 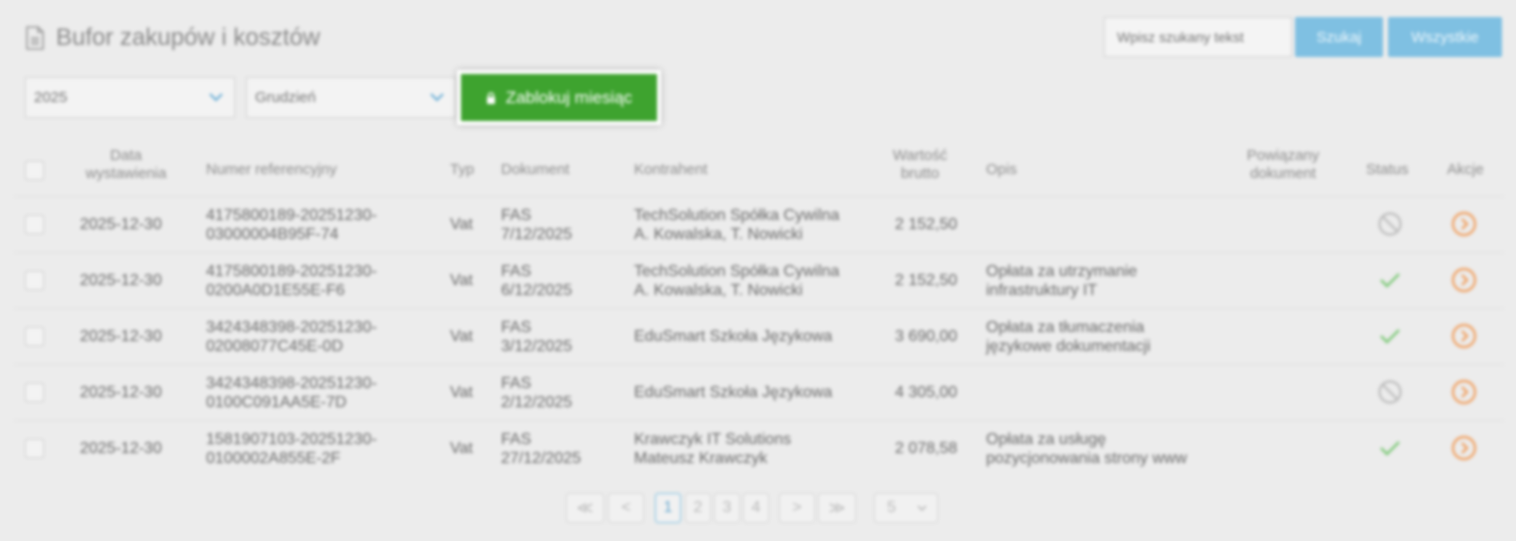 What do you see at coordinates (1387, 170) in the screenshot?
I see `column-header-status: Status` at bounding box center [1387, 170].